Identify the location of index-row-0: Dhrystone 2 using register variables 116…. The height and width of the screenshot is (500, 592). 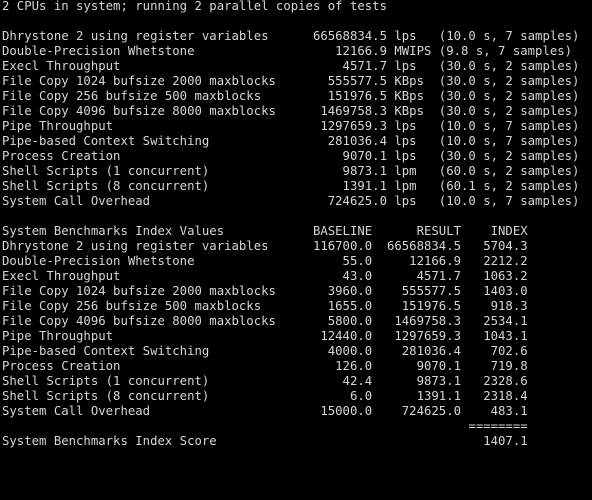
(265, 246).